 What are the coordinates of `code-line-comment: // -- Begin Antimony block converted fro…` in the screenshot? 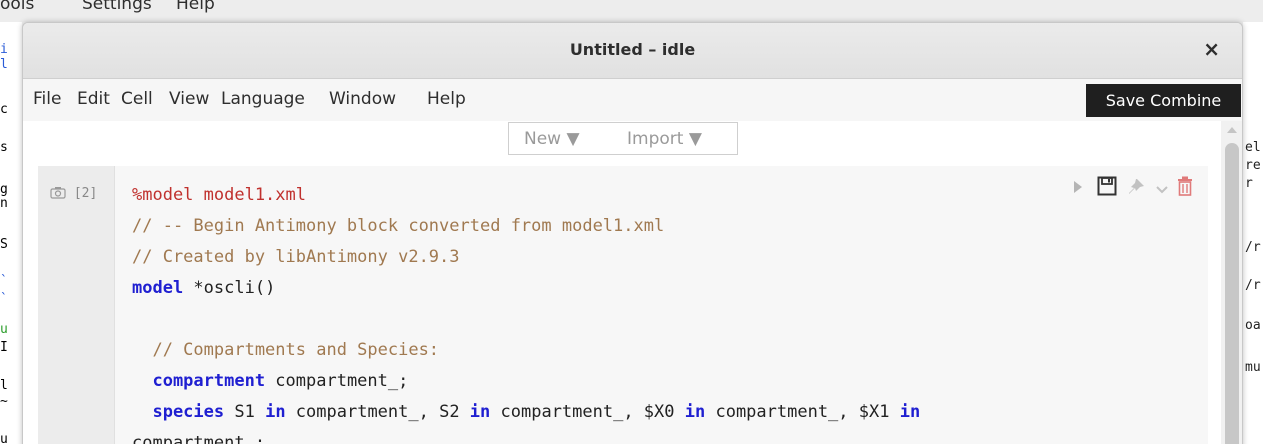 It's located at (398, 226).